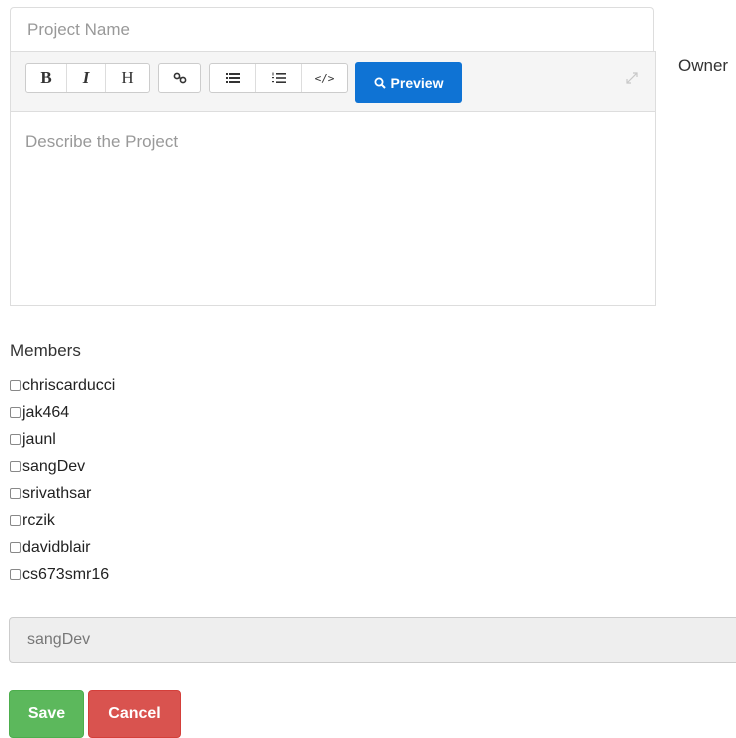  Describe the element at coordinates (324, 78) in the screenshot. I see `code-button: </>` at that location.